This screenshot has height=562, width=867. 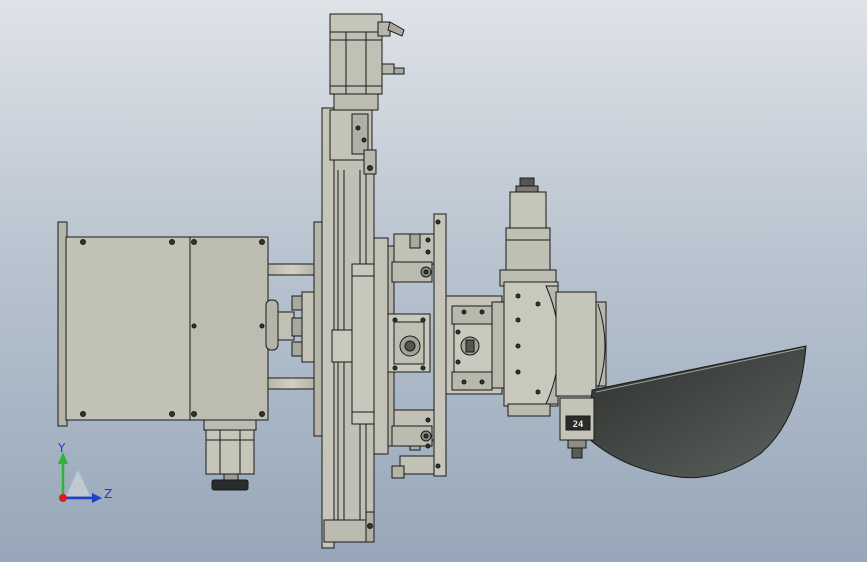 What do you see at coordinates (63, 498) in the screenshot?
I see `x-axis-dot` at bounding box center [63, 498].